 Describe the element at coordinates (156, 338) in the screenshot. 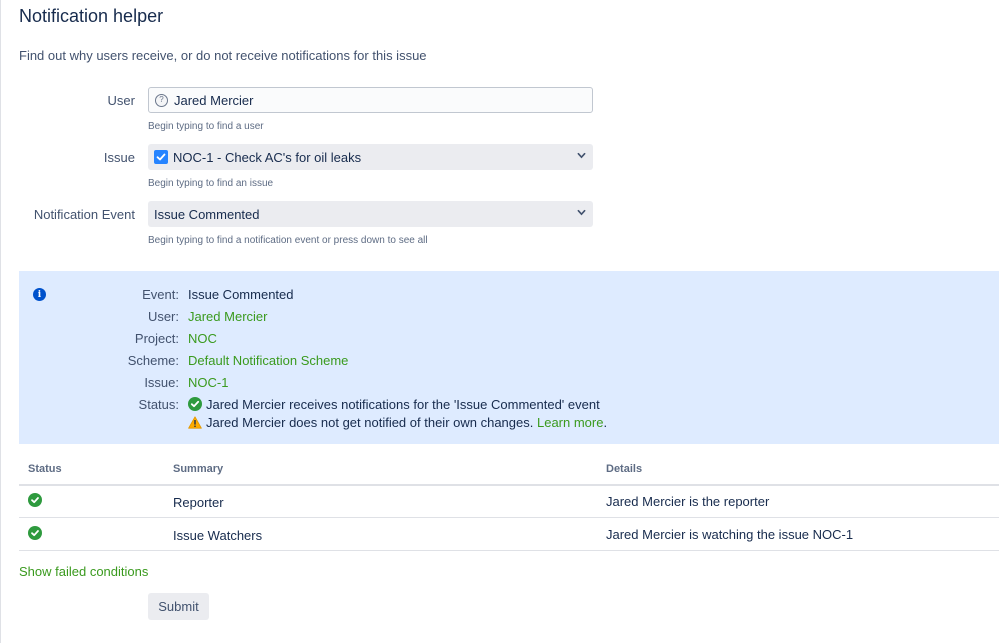

I see `info-key: Project:` at that location.